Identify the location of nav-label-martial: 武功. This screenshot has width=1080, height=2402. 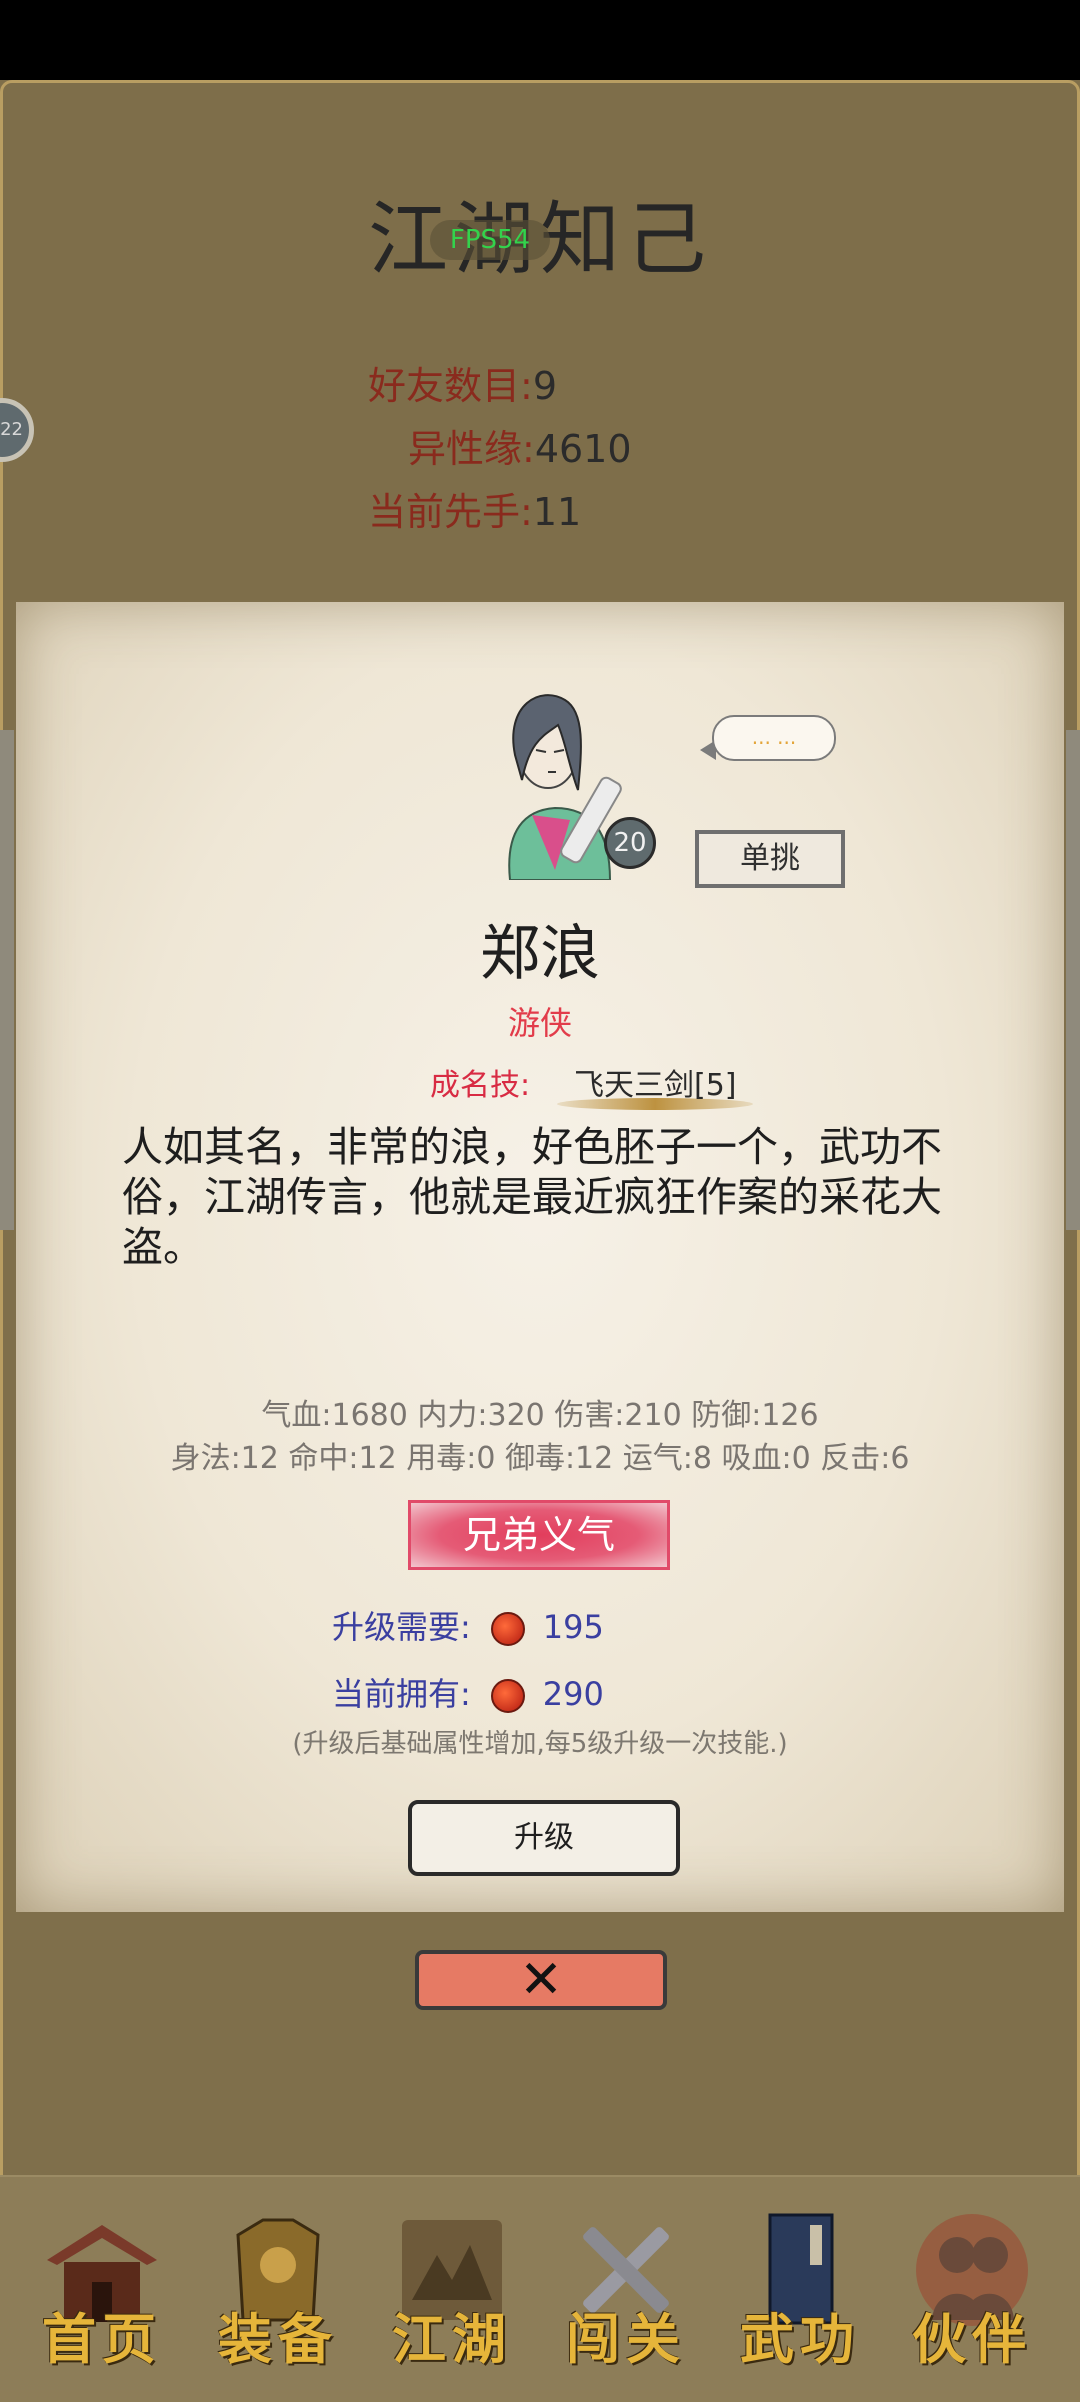
(800, 2339).